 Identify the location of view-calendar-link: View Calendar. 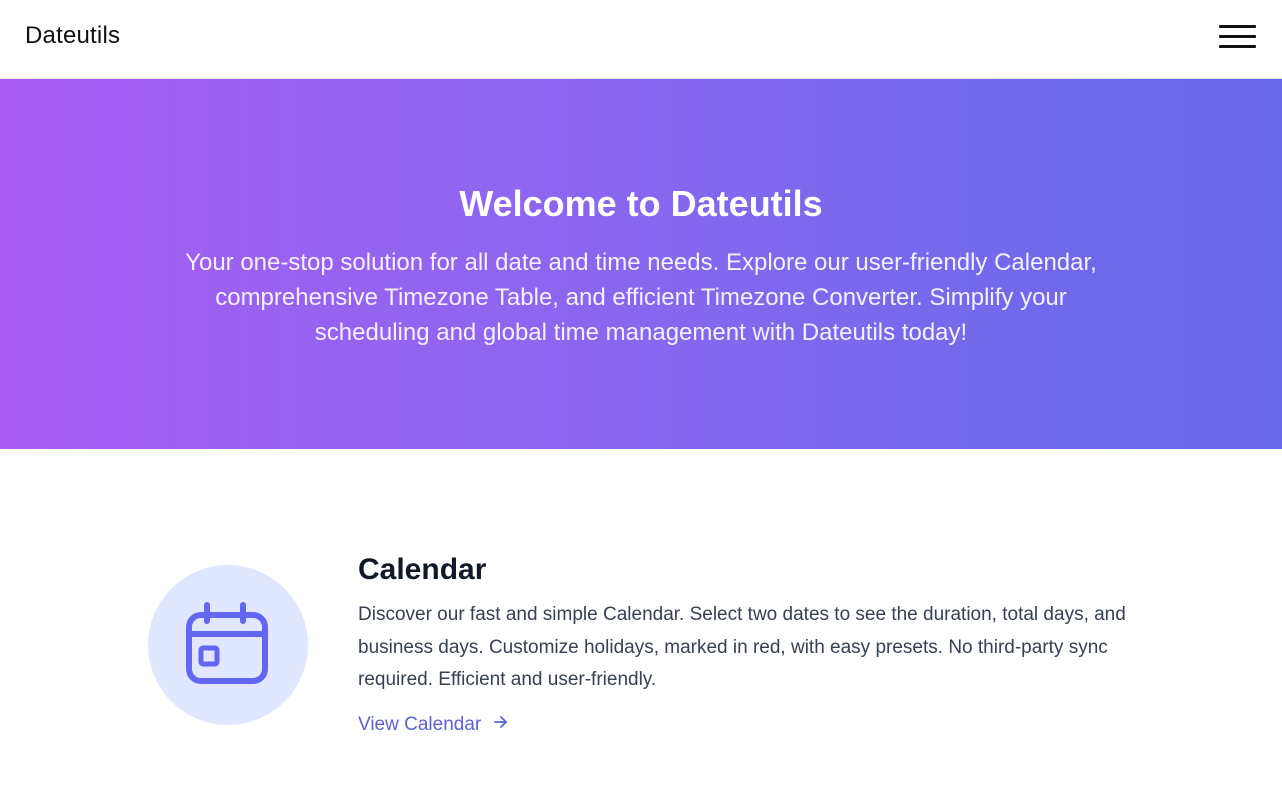
(433, 725).